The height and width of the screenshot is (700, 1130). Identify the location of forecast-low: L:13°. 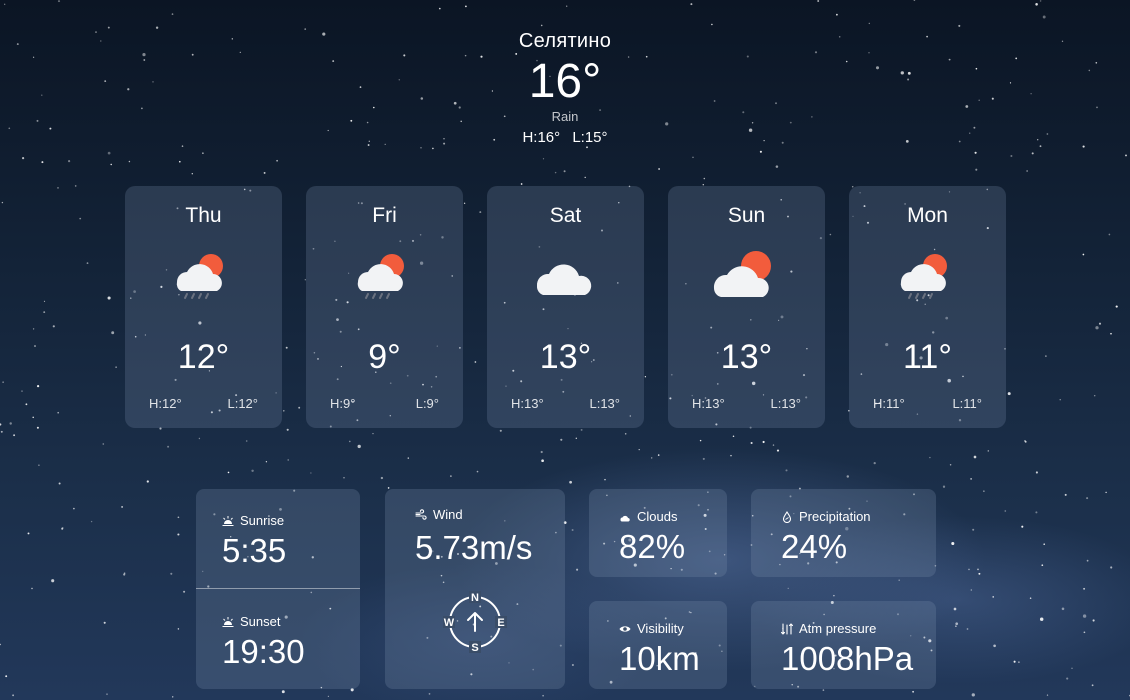
(604, 403).